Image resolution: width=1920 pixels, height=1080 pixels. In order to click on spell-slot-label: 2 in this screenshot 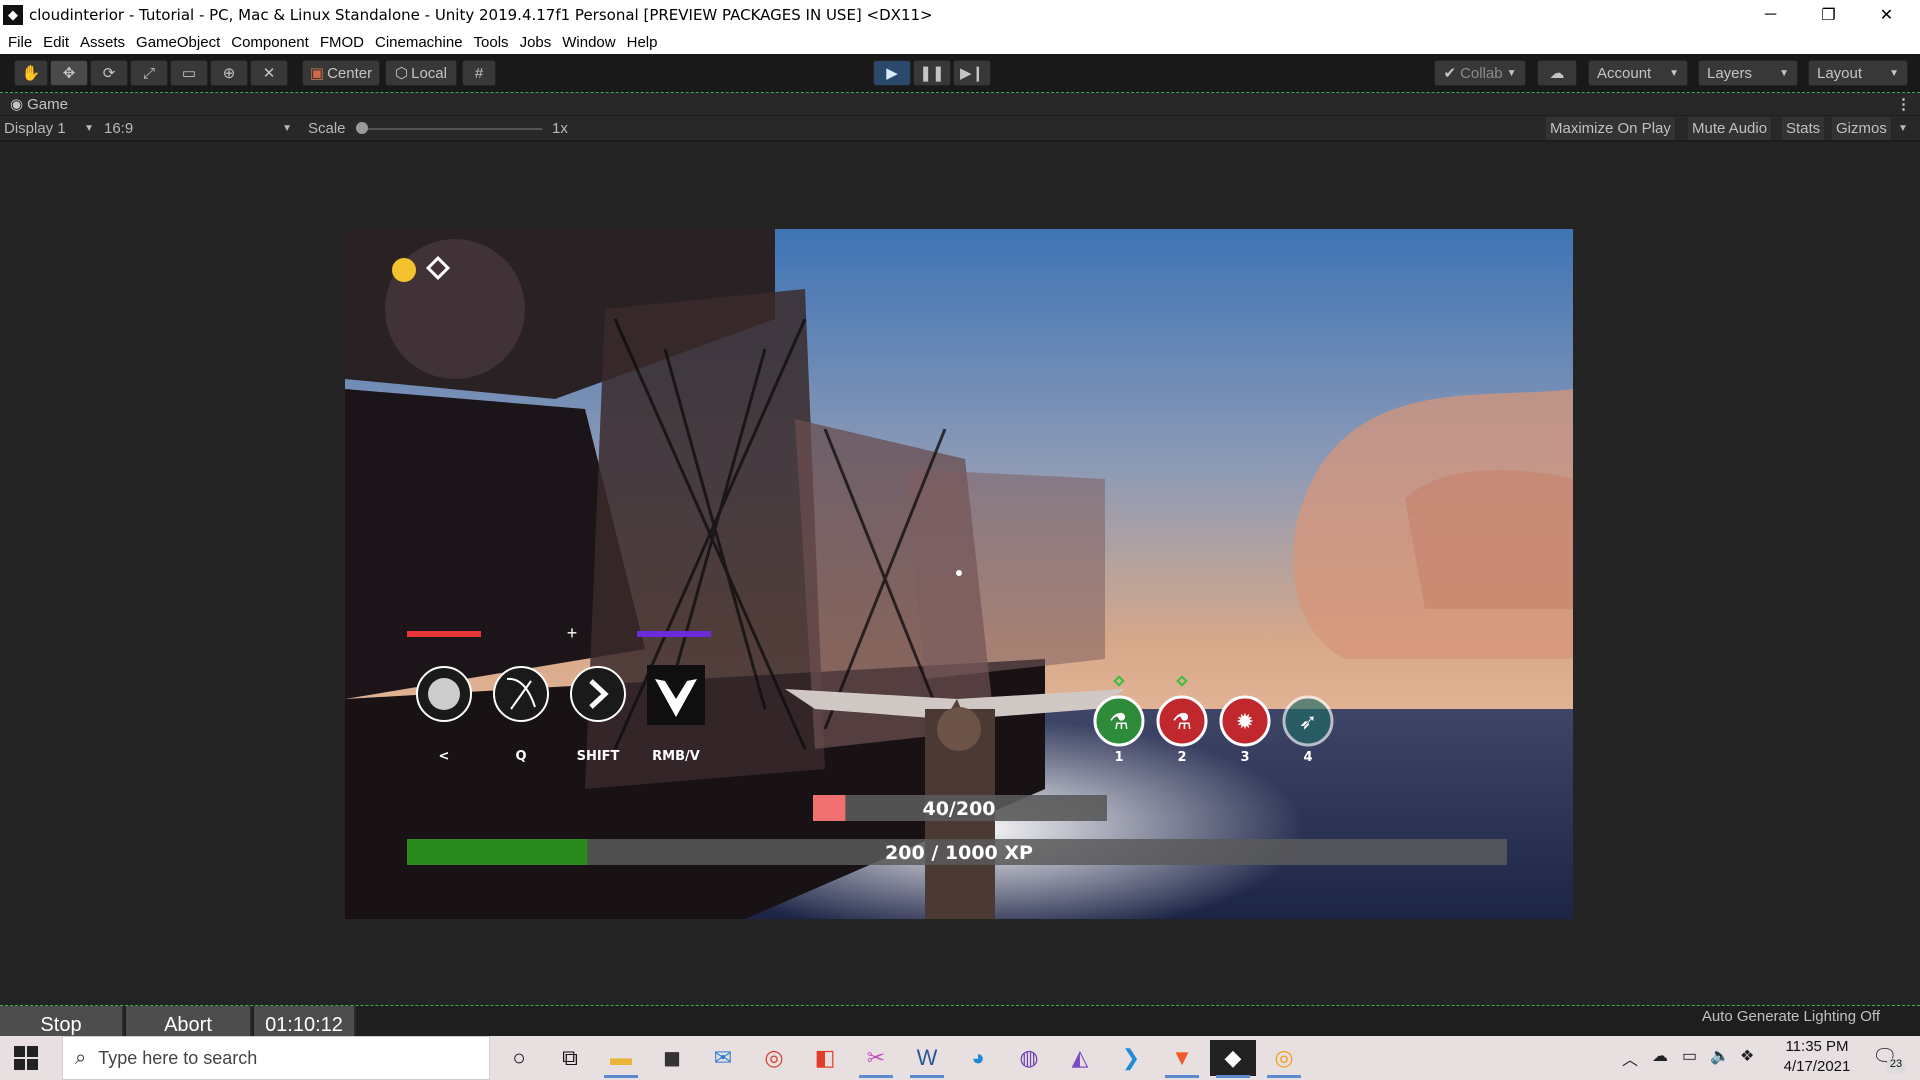, I will do `click(1181, 757)`.